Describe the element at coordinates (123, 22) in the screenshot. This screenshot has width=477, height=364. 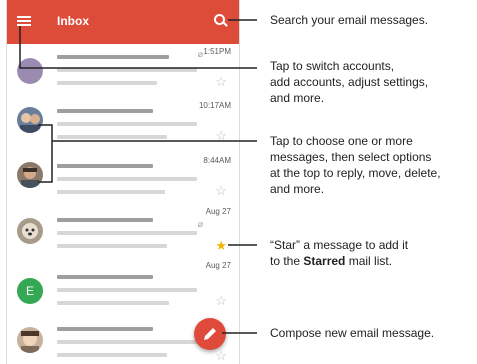
I see `app-bar: Inbox` at that location.